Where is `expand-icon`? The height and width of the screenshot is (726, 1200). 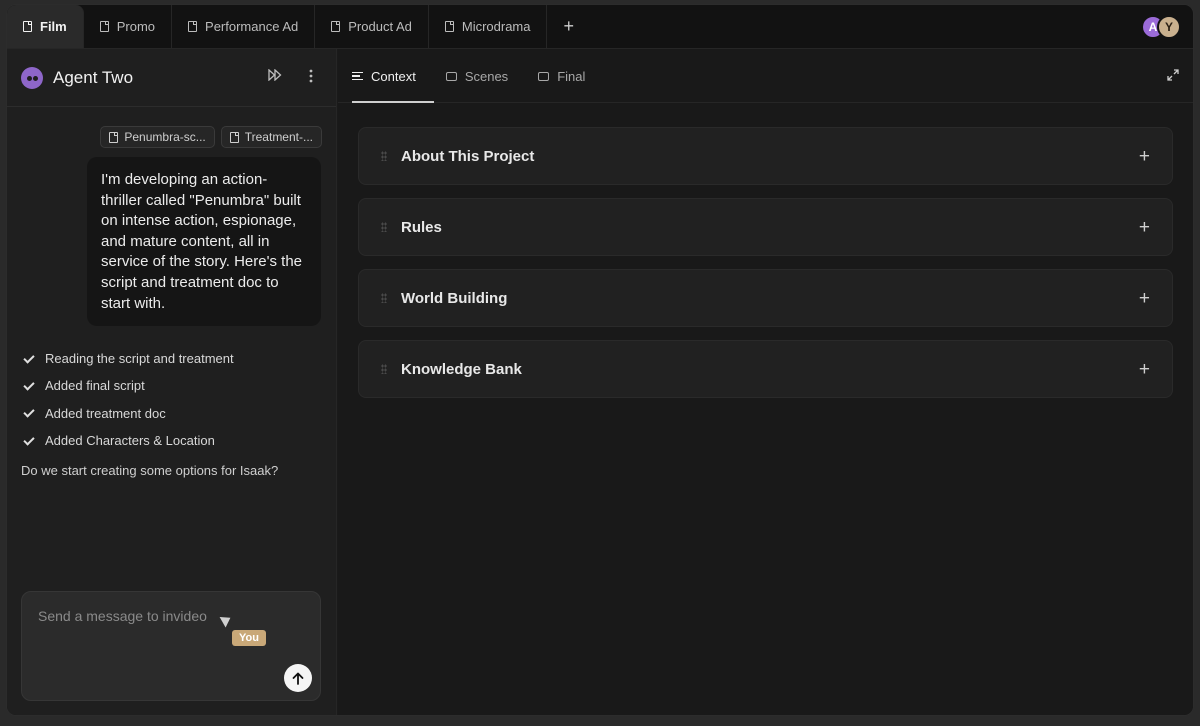 expand-icon is located at coordinates (1173, 74).